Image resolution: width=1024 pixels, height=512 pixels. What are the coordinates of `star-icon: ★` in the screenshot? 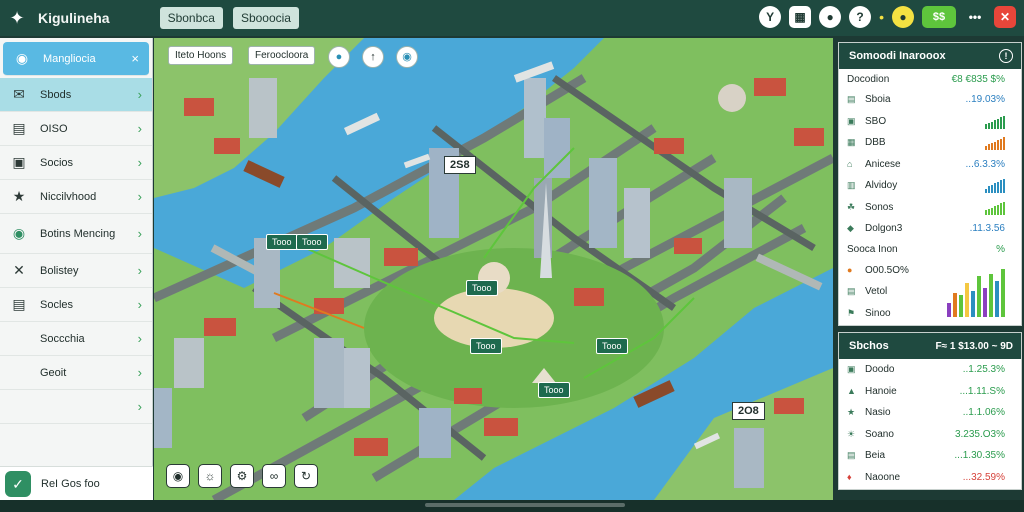 It's located at (851, 412).